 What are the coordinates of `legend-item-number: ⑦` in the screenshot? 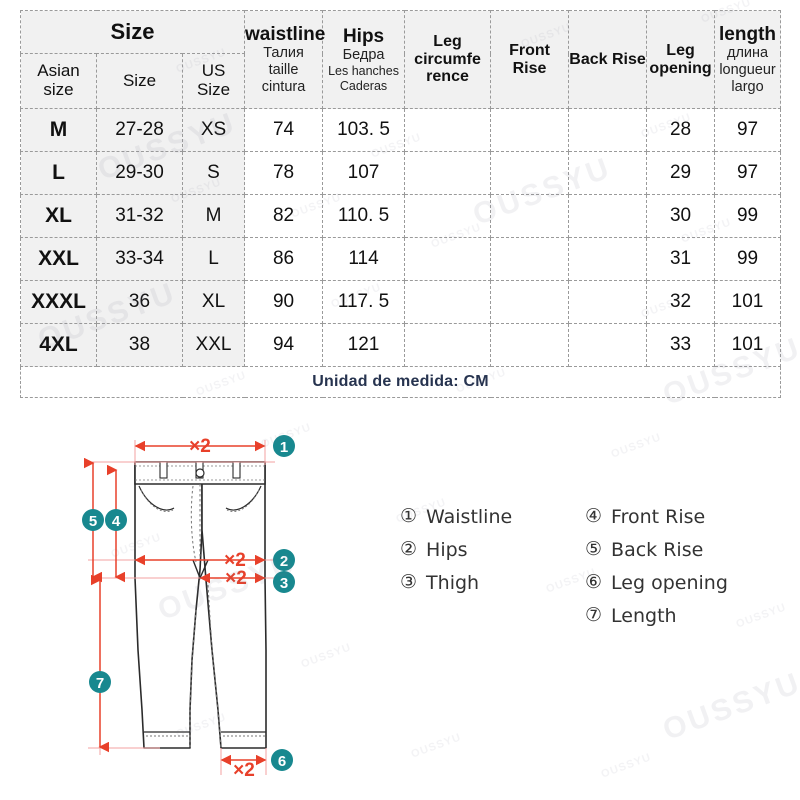 It's located at (594, 615).